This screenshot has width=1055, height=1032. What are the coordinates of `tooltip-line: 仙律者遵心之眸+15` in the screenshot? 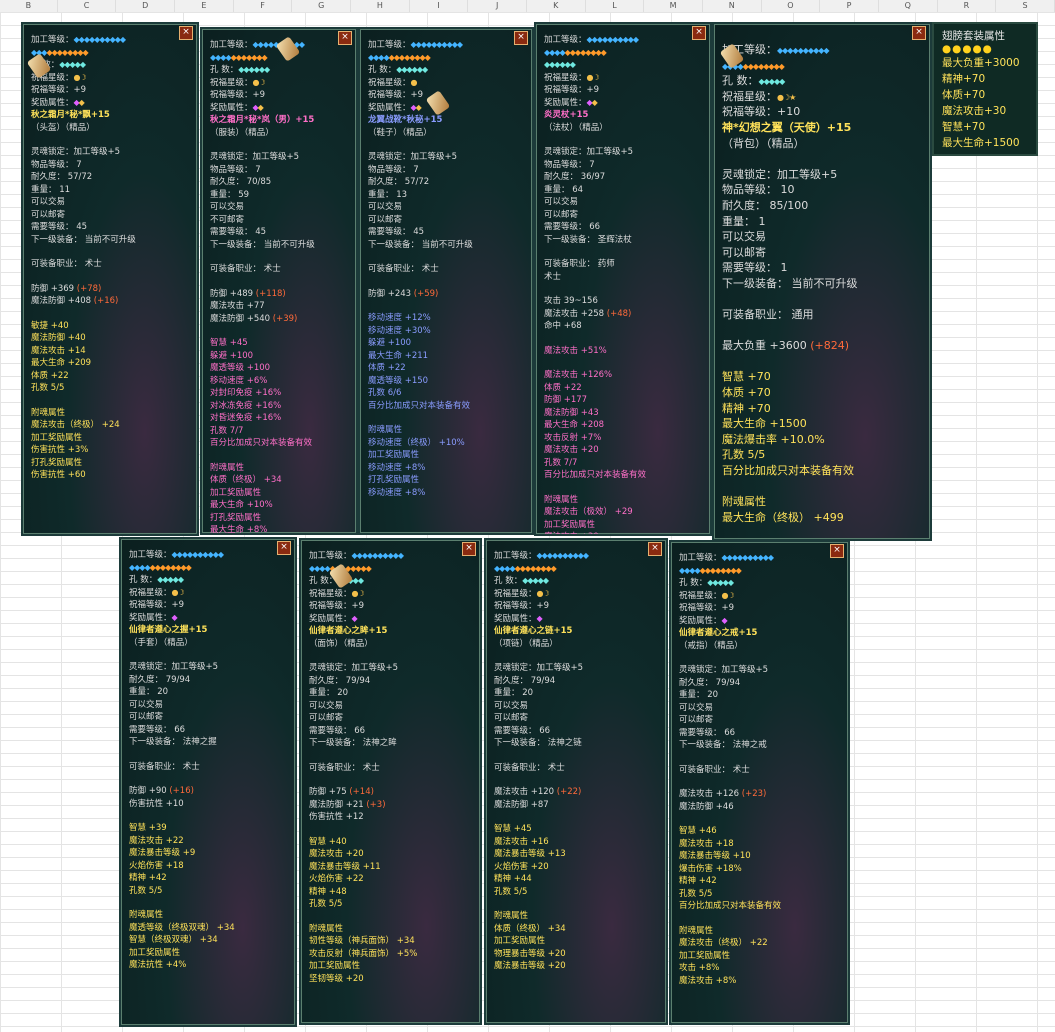 It's located at (391, 631).